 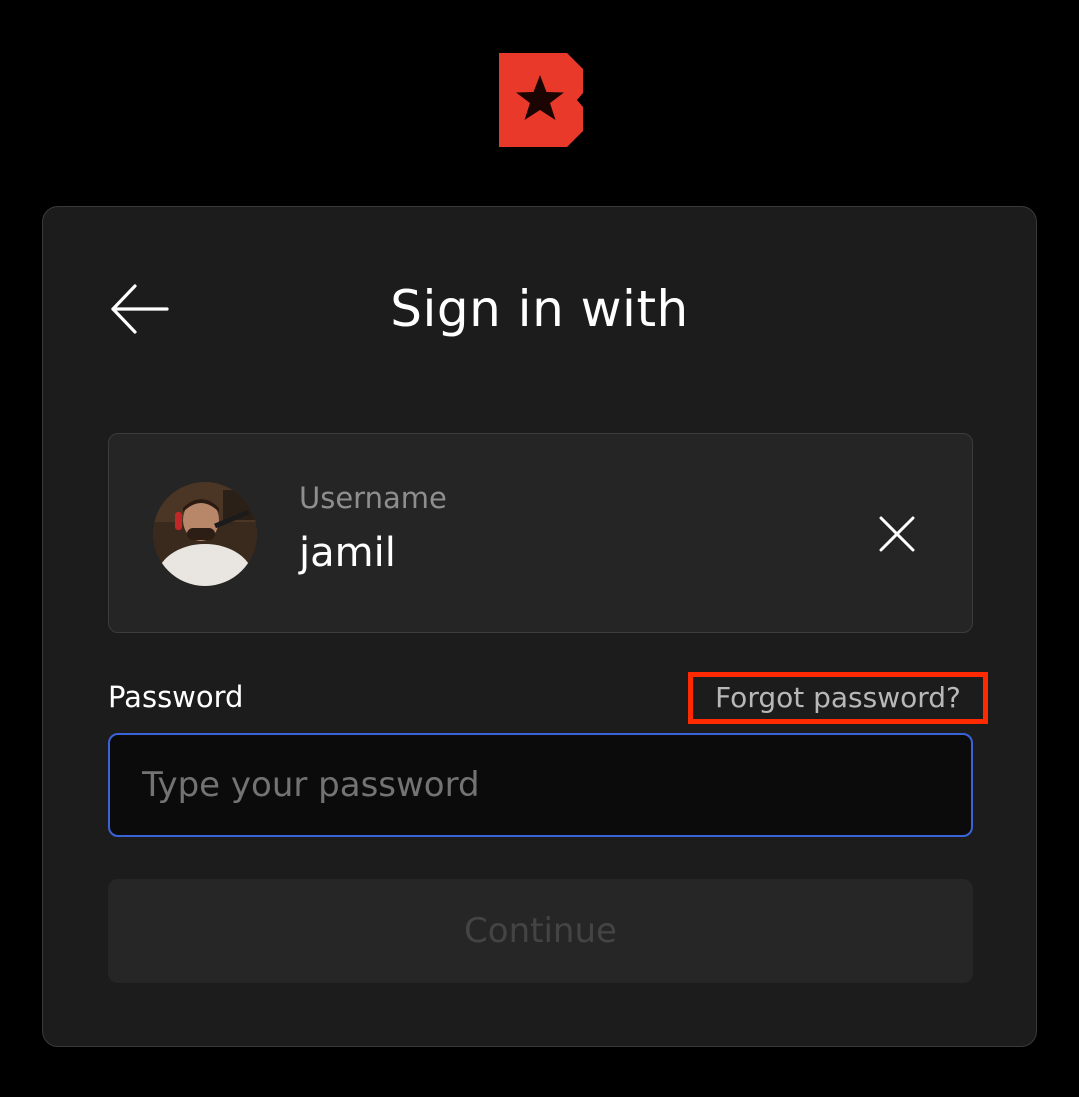 I want to click on username-value: jamil, so click(x=347, y=553).